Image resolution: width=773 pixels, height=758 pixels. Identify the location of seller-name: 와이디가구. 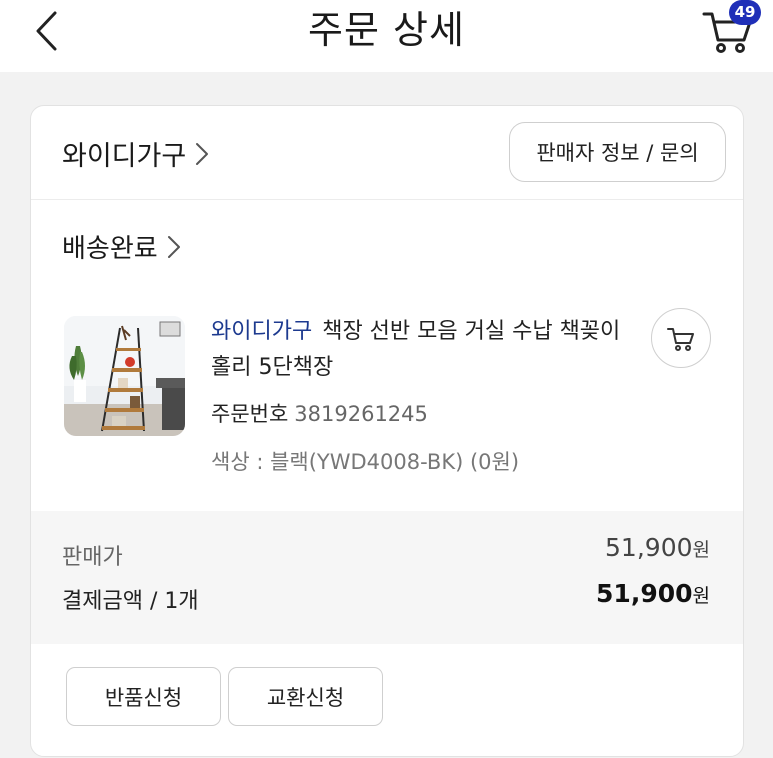
(124, 156).